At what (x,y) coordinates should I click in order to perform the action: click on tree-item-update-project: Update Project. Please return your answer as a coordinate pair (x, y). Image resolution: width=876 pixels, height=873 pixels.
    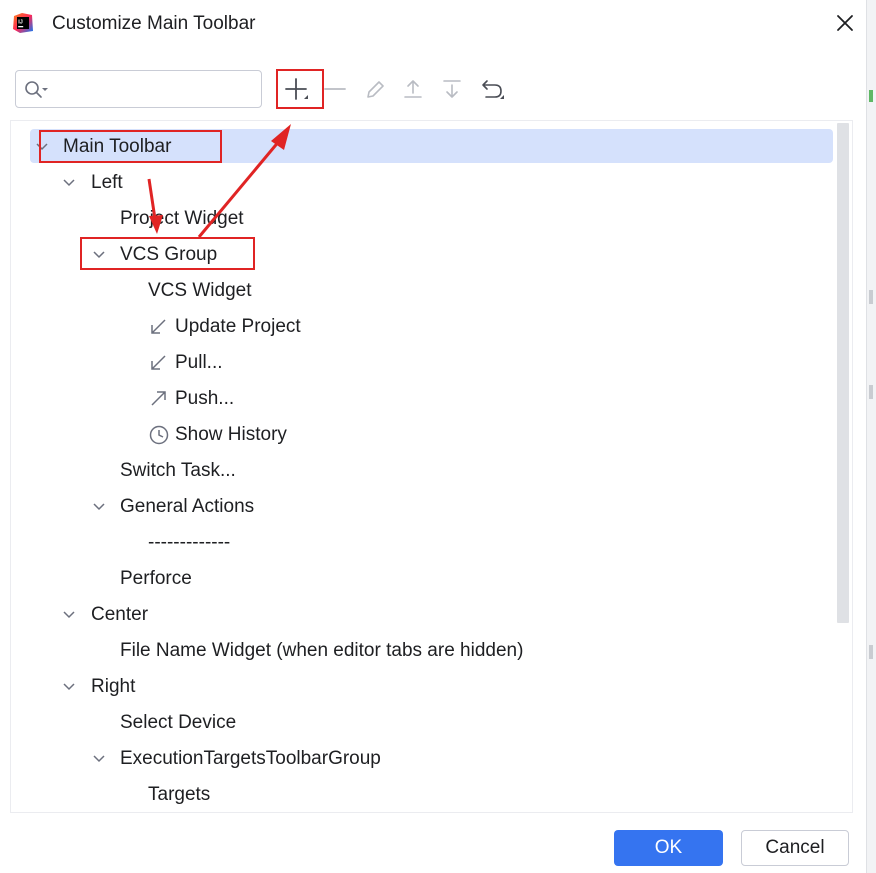
    Looking at the image, I should click on (224, 327).